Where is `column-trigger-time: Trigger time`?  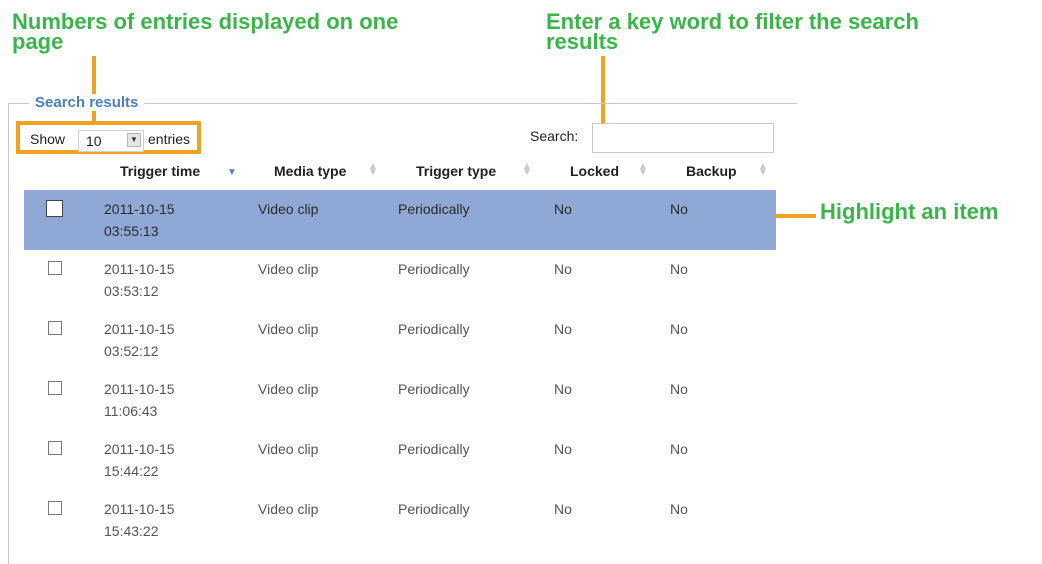 column-trigger-time: Trigger time is located at coordinates (160, 171).